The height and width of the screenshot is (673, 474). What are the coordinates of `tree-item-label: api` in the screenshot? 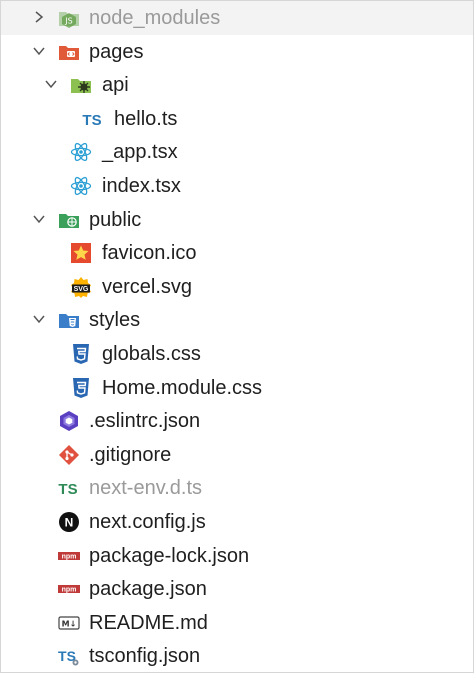 It's located at (115, 85).